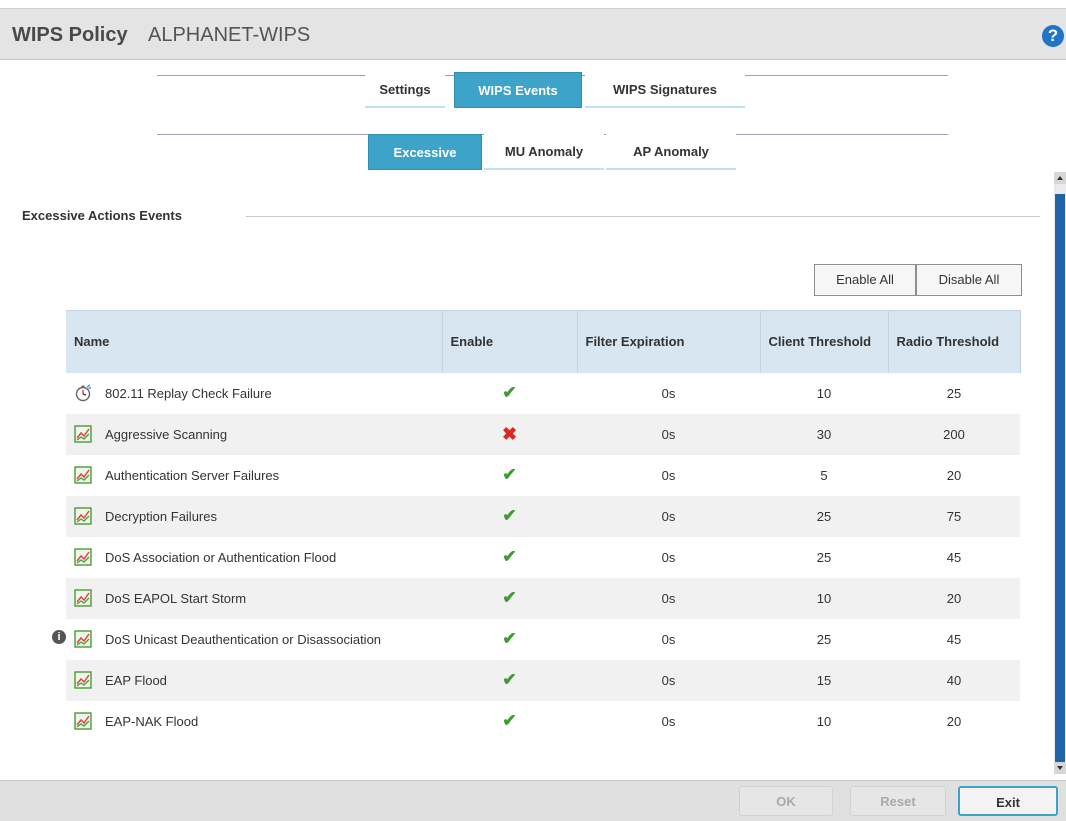  I want to click on ok-button: OK, so click(786, 801).